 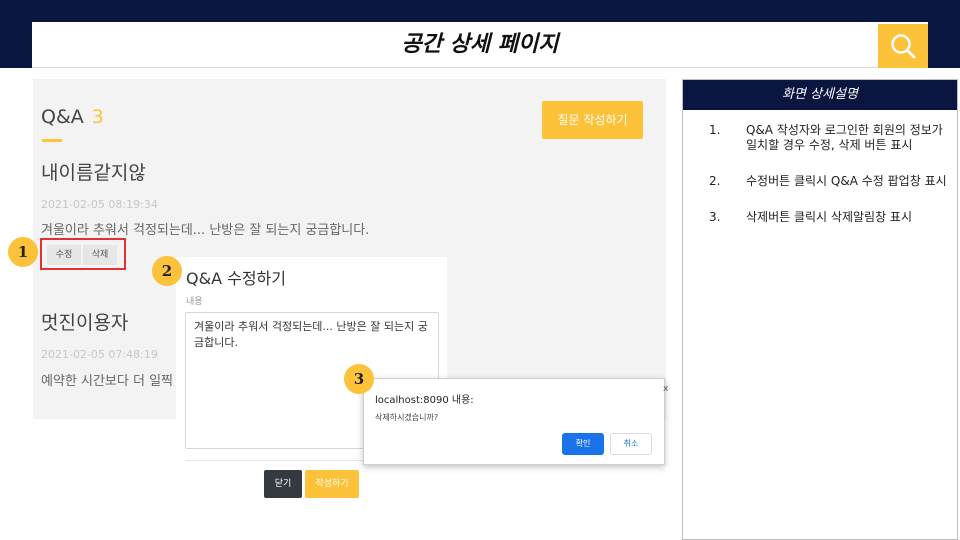 What do you see at coordinates (514, 421) in the screenshot?
I see `delete-confirm-dialog: localhost:8090 내용: 삭제하시겠습니까? 확인 취소` at bounding box center [514, 421].